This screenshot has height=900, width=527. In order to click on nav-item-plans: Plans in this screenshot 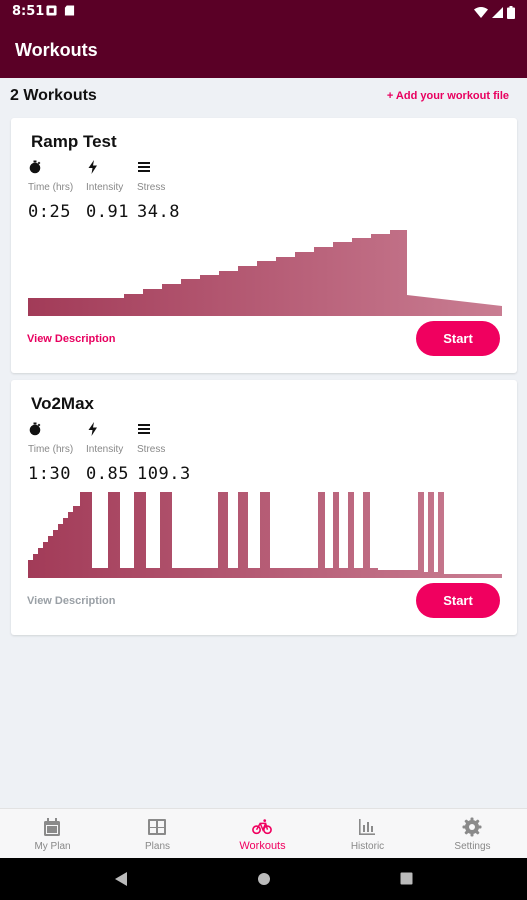, I will do `click(157, 834)`.